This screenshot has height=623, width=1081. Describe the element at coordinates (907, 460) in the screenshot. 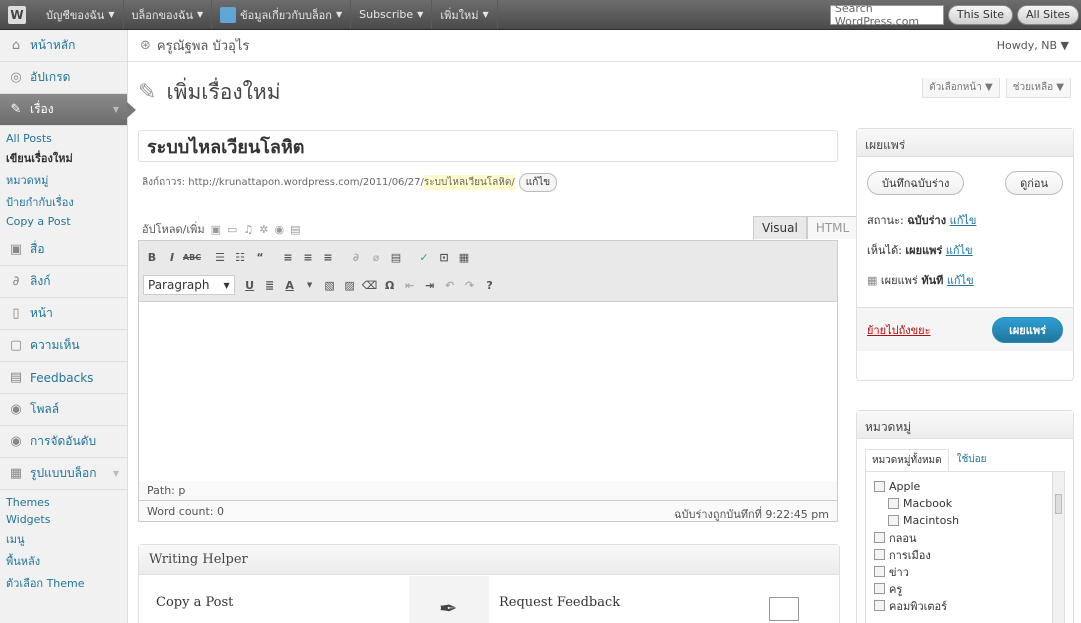

I see `tab-all-categories: หมวดหมู่ทั้งหมด` at that location.